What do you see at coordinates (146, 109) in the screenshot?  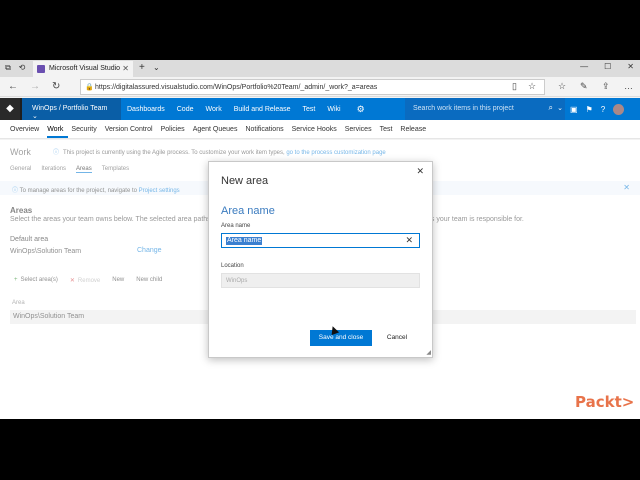 I see `hub-dashboards: Dashboards` at bounding box center [146, 109].